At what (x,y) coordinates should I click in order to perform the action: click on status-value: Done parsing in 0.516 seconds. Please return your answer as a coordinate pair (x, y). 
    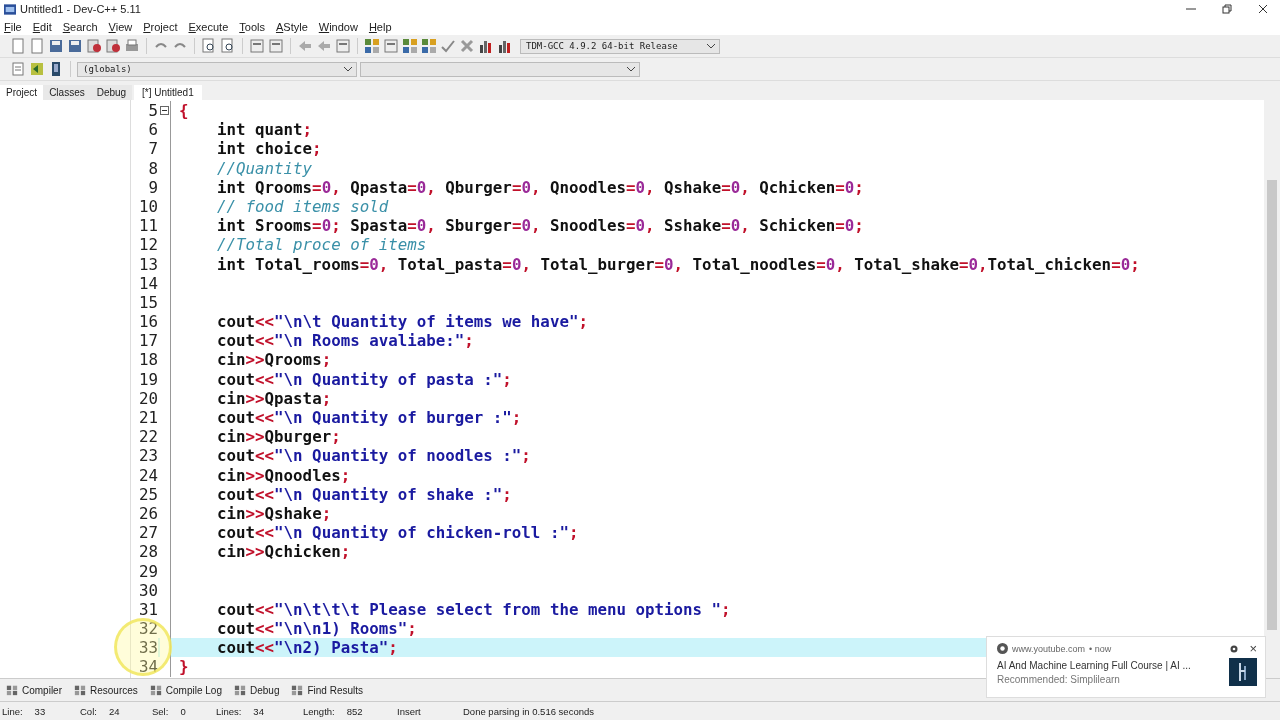
    Looking at the image, I should click on (528, 711).